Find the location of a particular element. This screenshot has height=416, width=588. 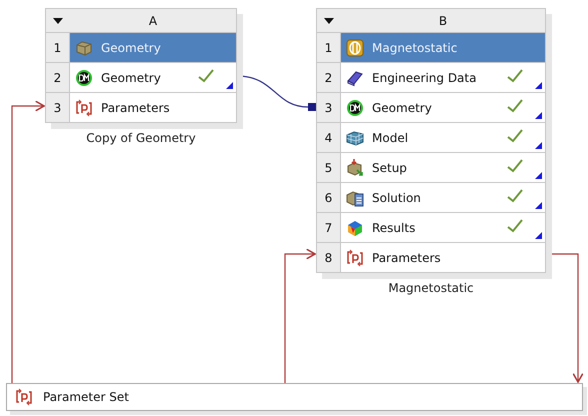

cell-label: Magnetostatic is located at coordinates (415, 47).